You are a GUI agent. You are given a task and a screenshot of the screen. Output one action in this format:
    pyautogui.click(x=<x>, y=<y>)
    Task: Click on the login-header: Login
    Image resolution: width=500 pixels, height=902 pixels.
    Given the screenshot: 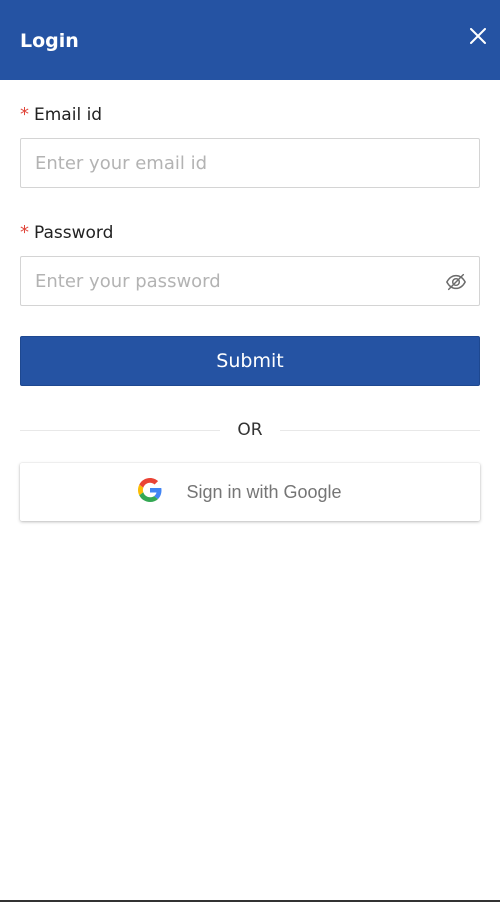 What is the action you would take?
    pyautogui.click(x=250, y=40)
    